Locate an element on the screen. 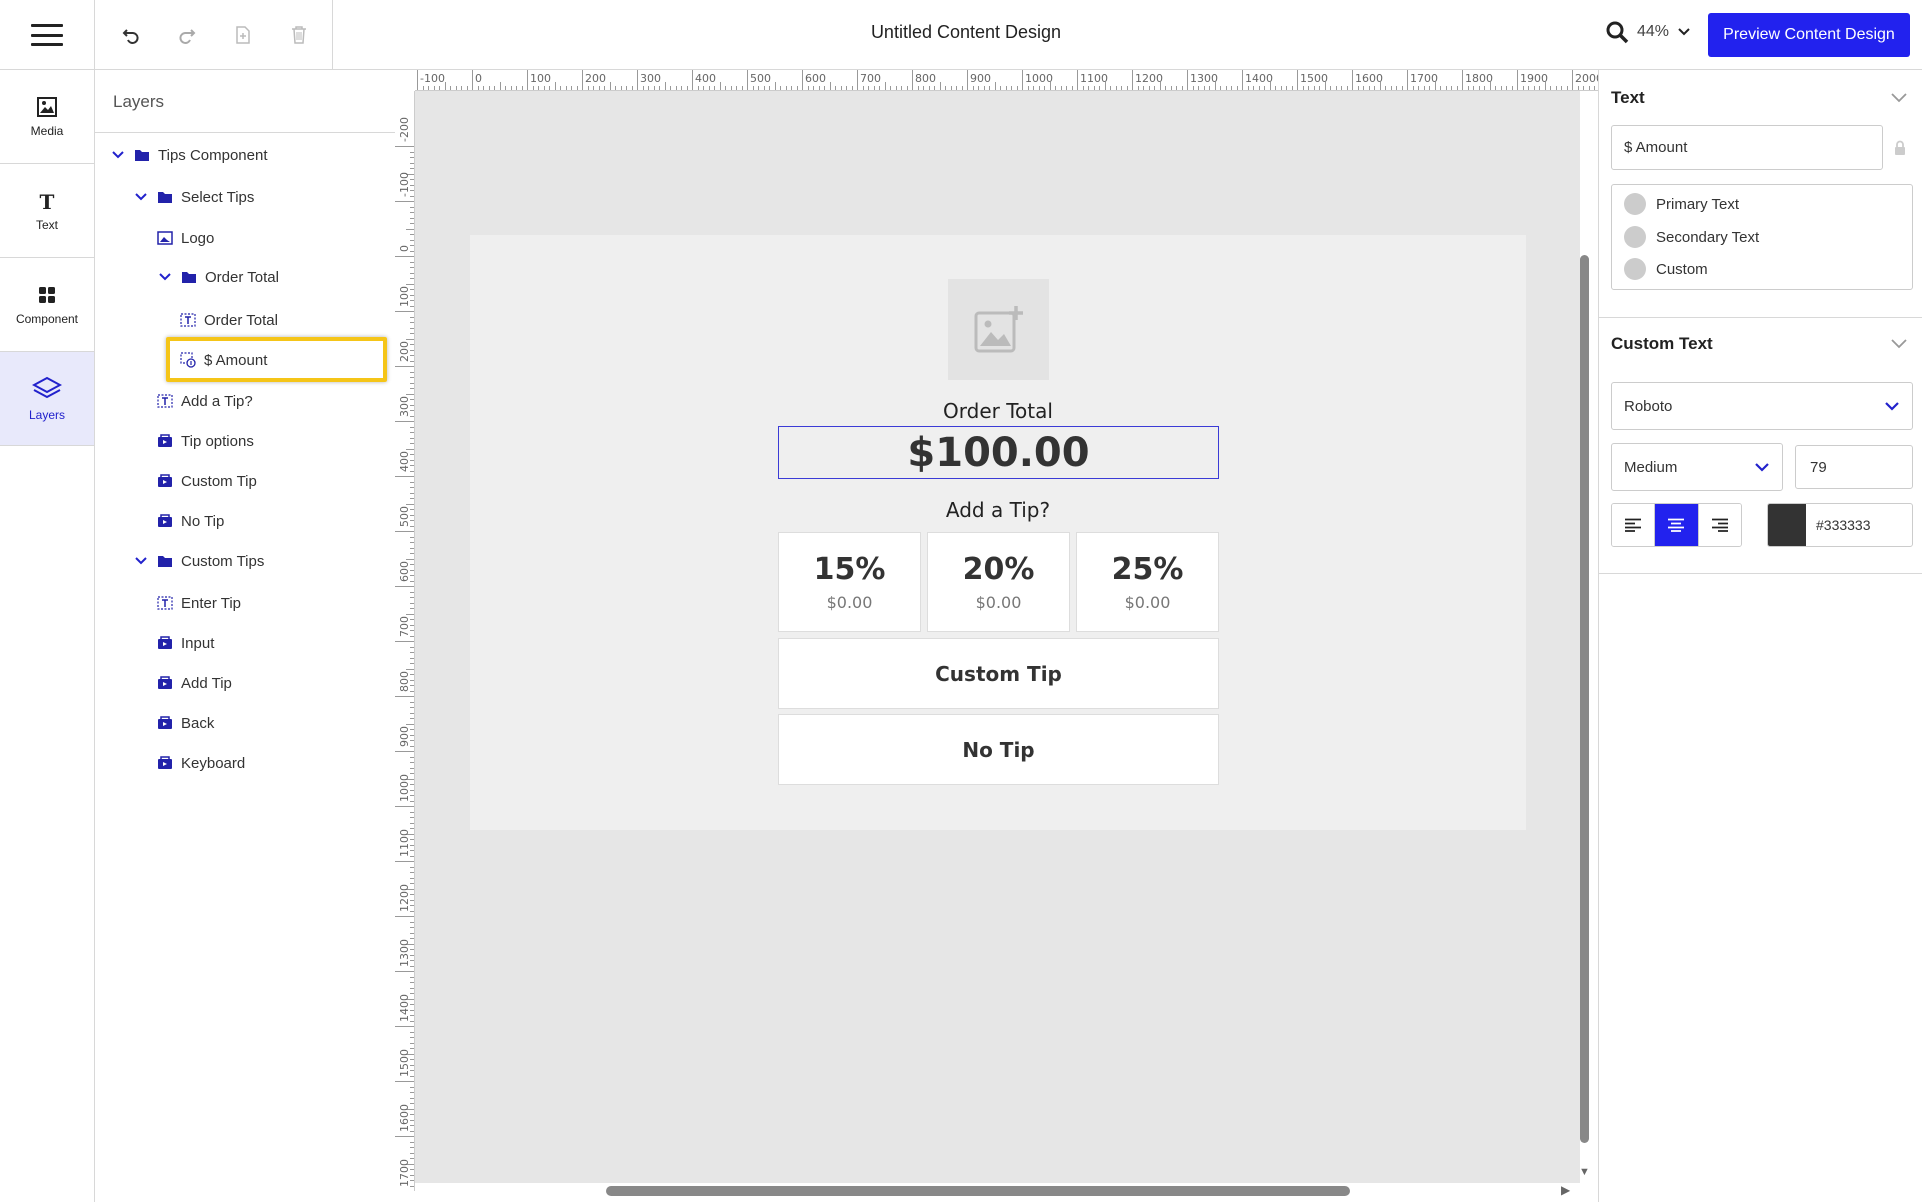 The height and width of the screenshot is (1202, 1922). color-swatch is located at coordinates (1787, 525).